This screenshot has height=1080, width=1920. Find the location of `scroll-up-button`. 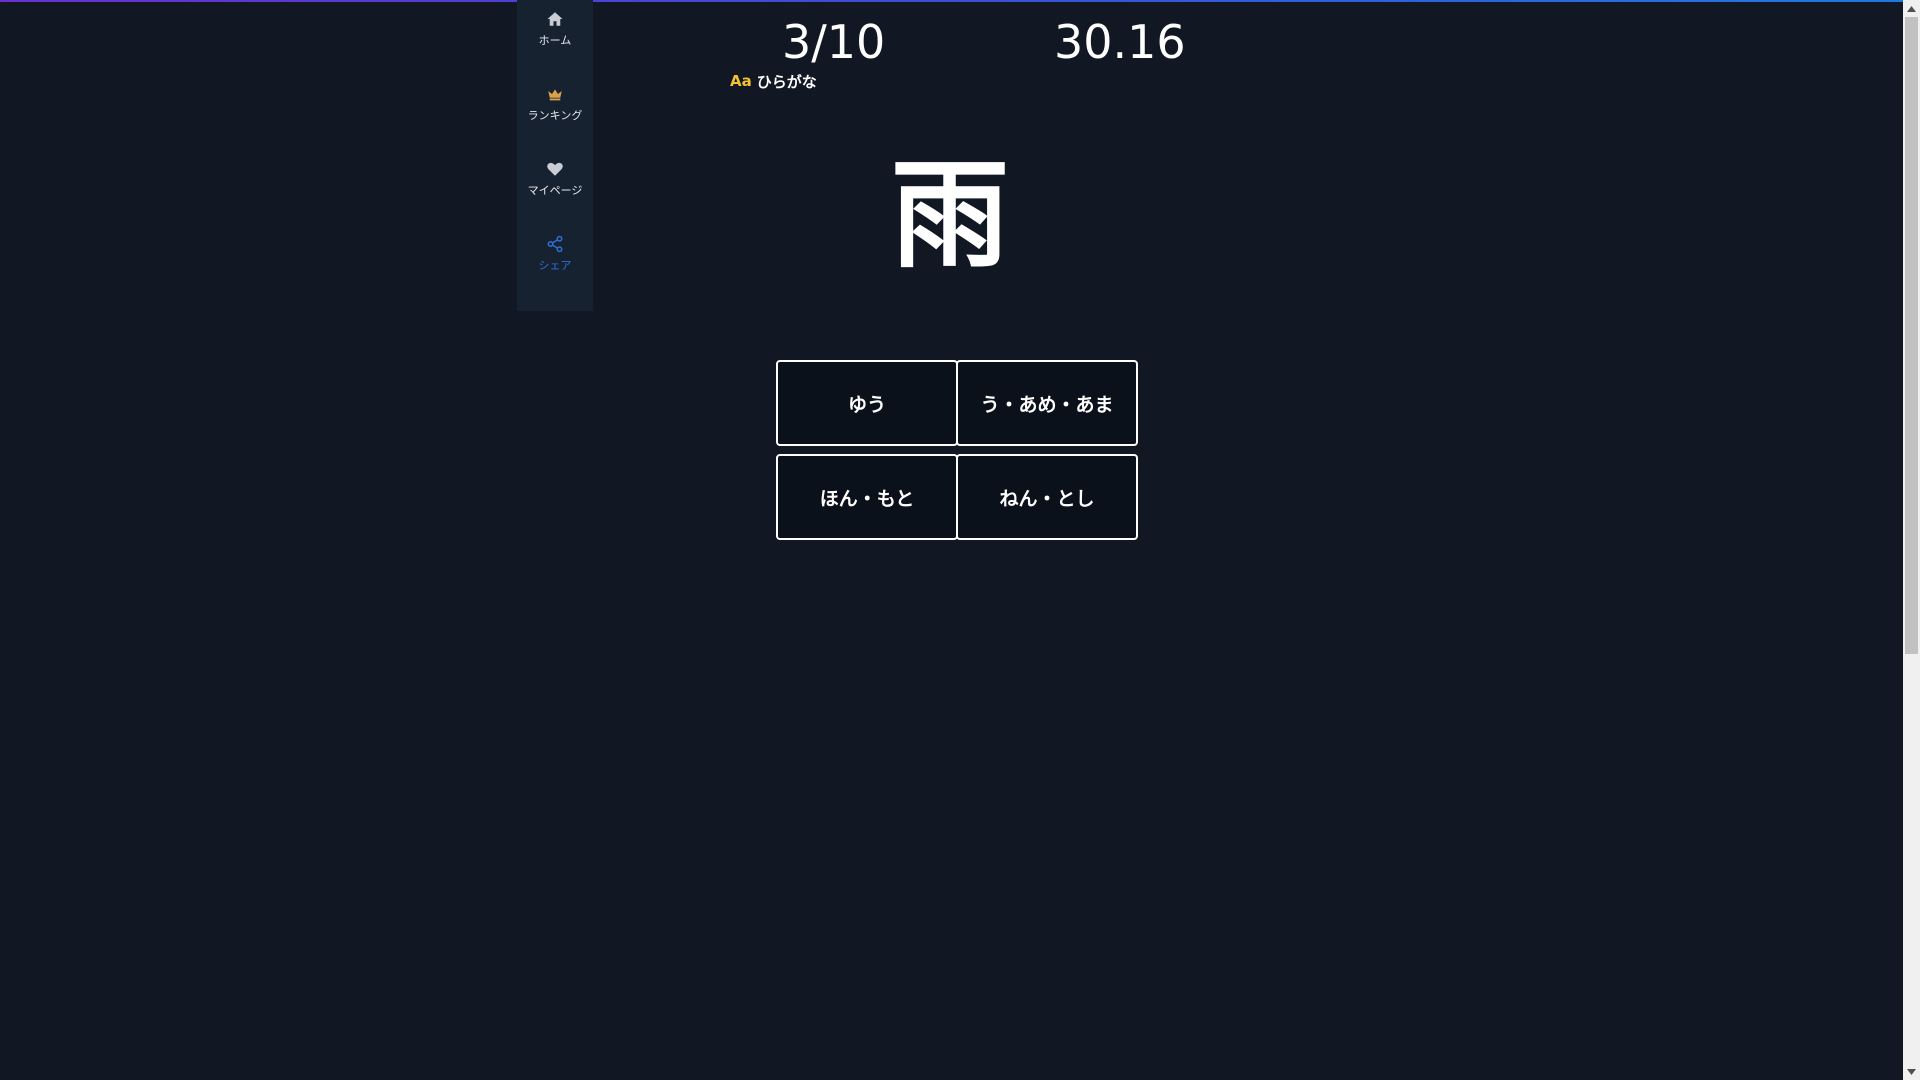

scroll-up-button is located at coordinates (1911, 8).